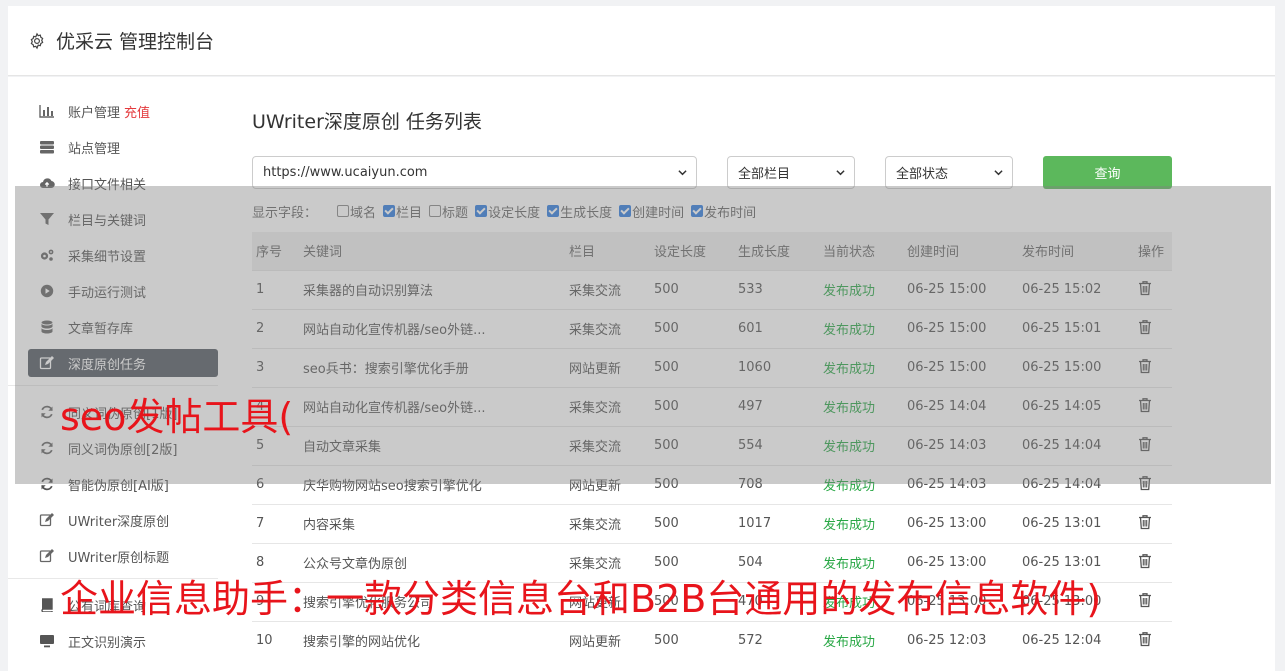  Describe the element at coordinates (1076, 523) in the screenshot. I see `cell-published: 06-25 13:01` at that location.